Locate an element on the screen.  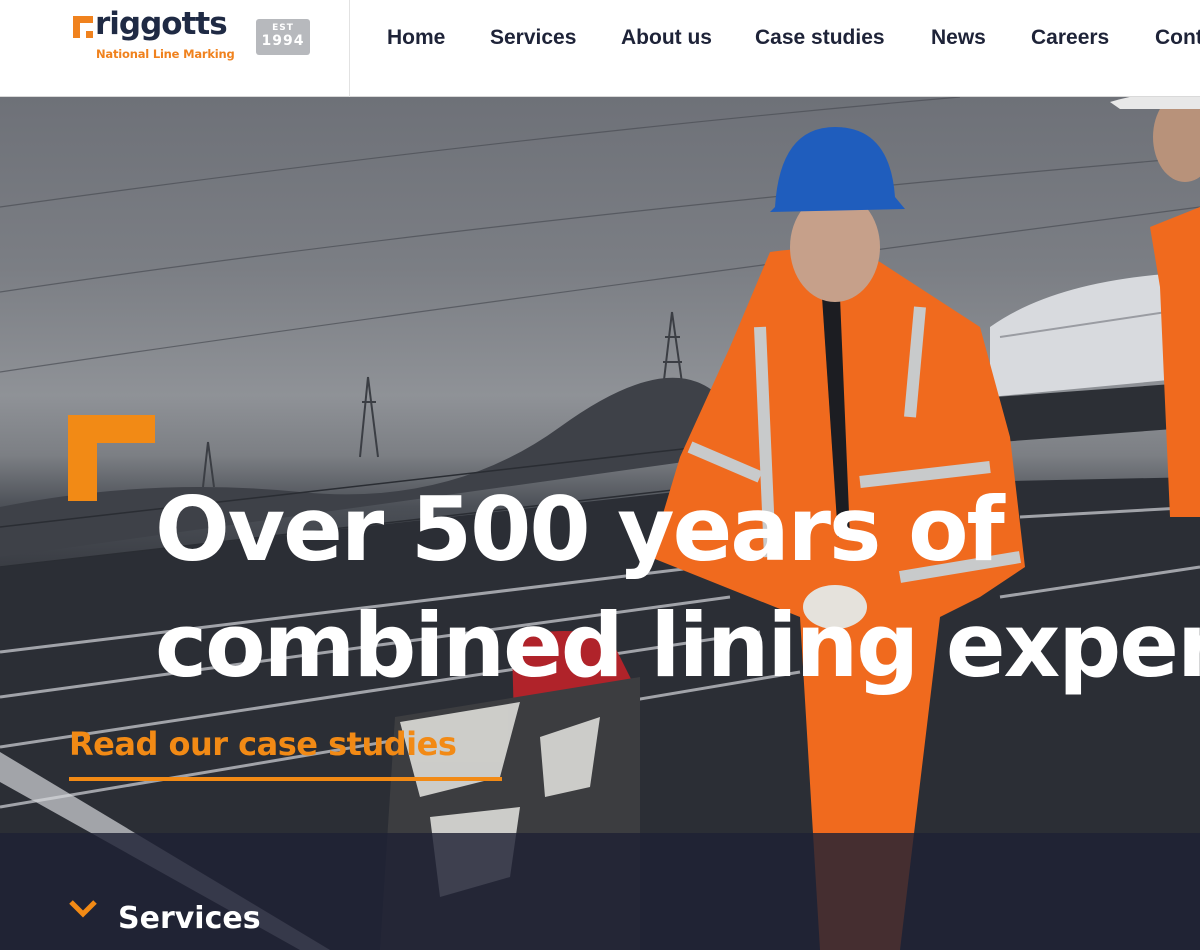
logo-wordmark: riggotts is located at coordinates (161, 24).